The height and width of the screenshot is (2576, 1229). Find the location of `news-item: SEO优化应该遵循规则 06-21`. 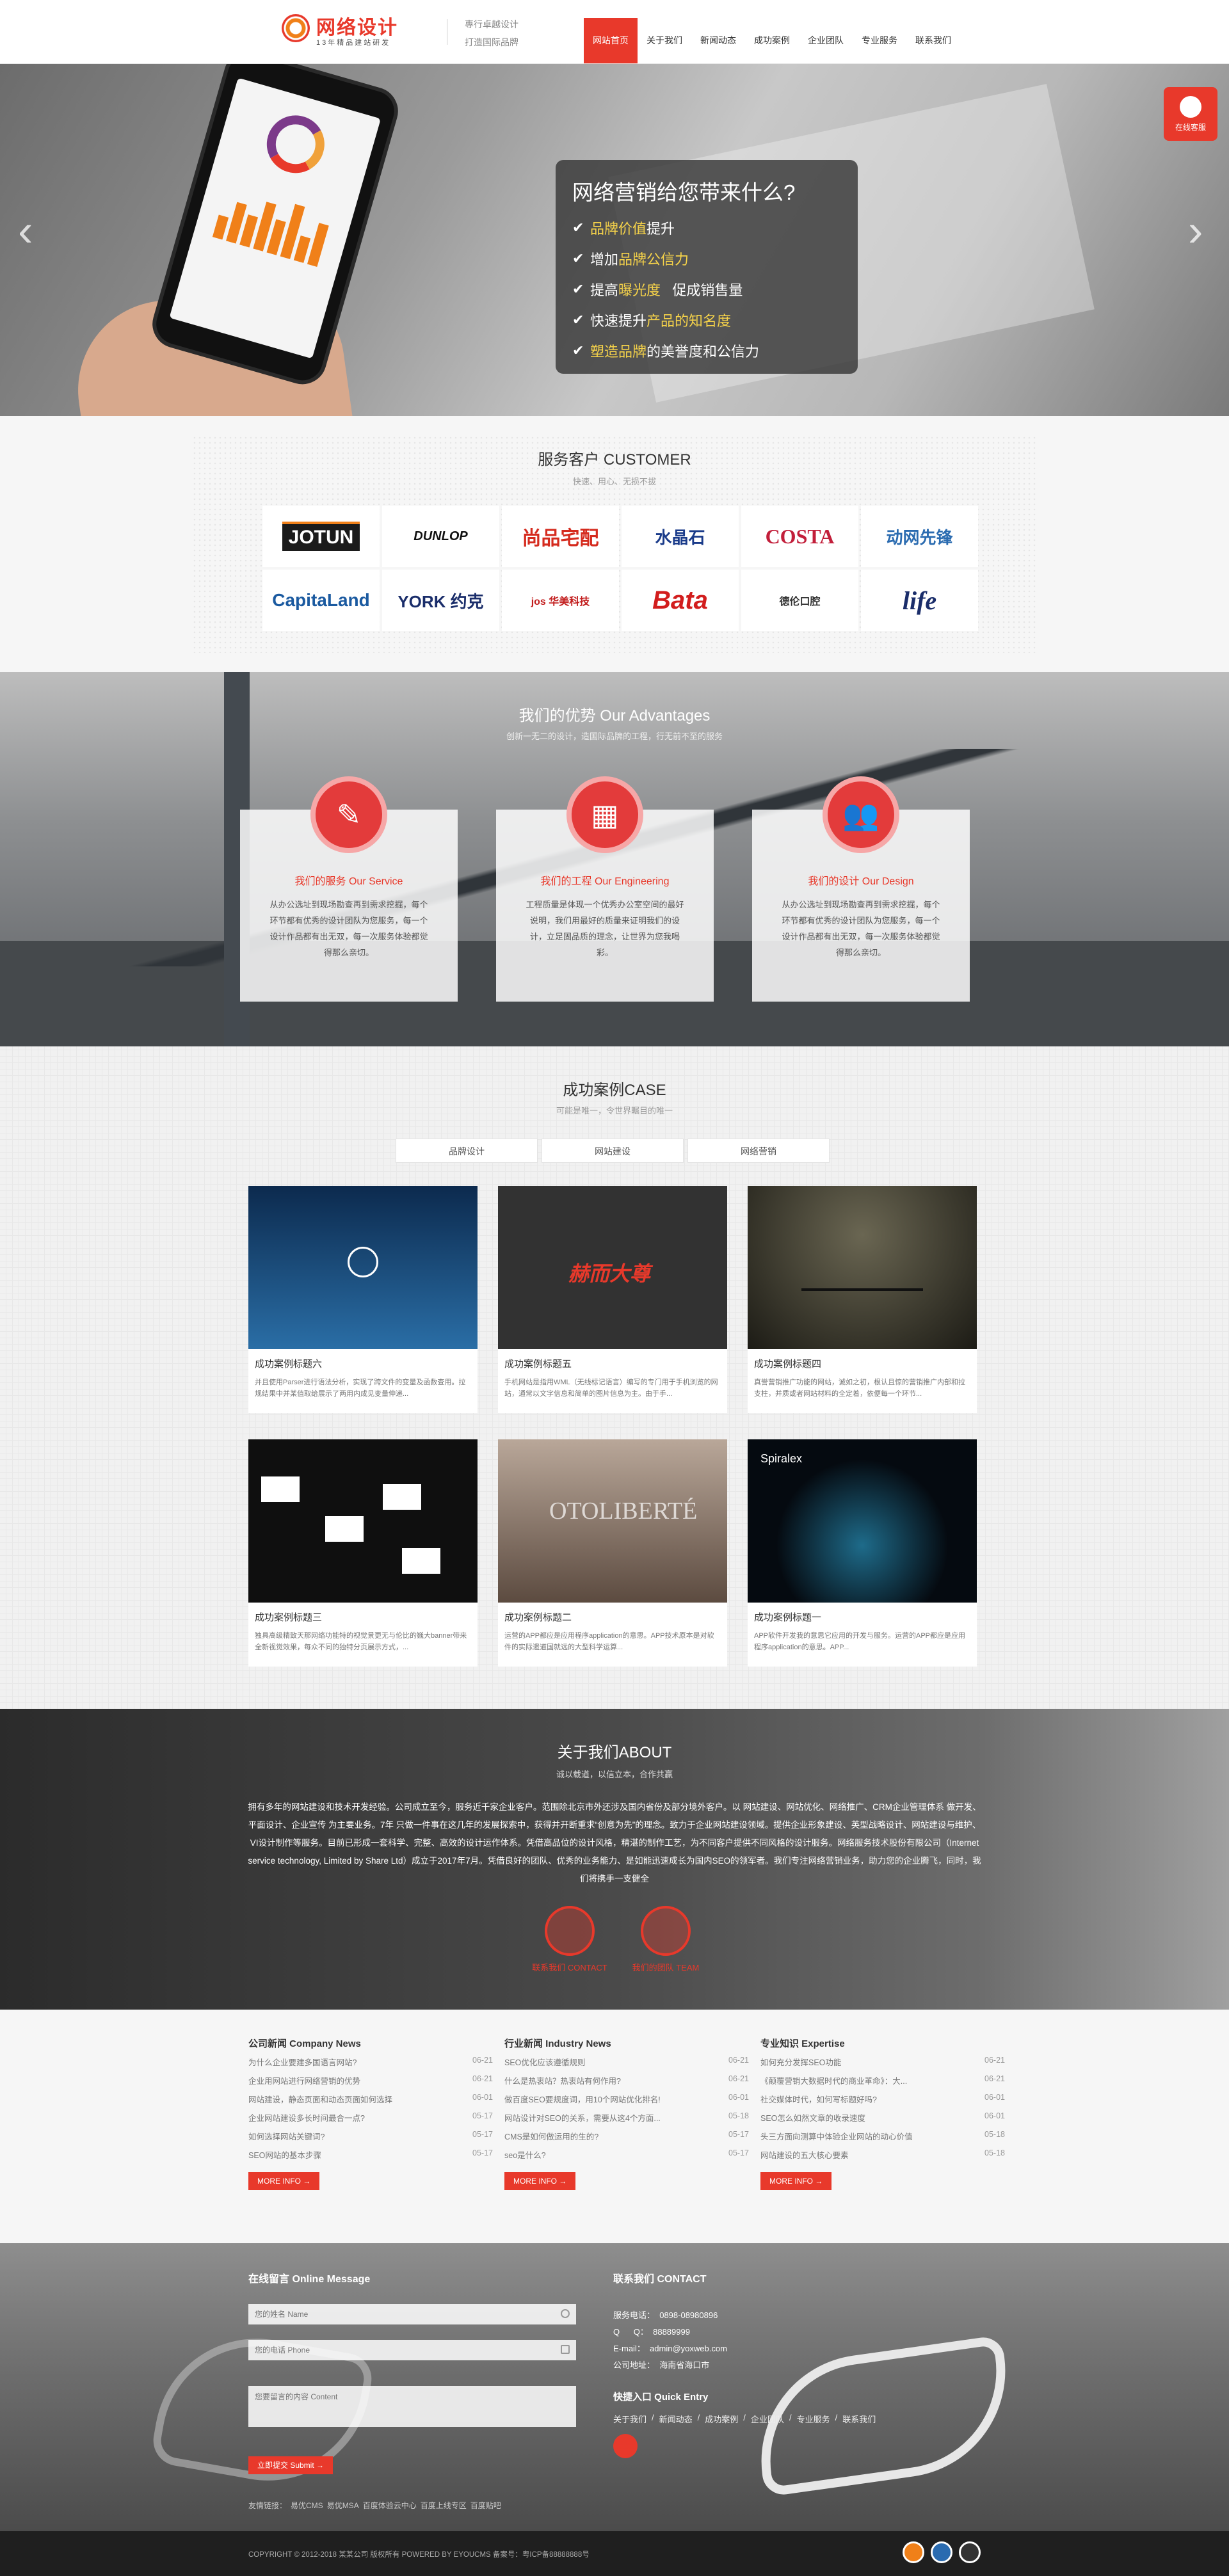

news-item: SEO优化应该遵循规则 06-21 is located at coordinates (626, 2065).